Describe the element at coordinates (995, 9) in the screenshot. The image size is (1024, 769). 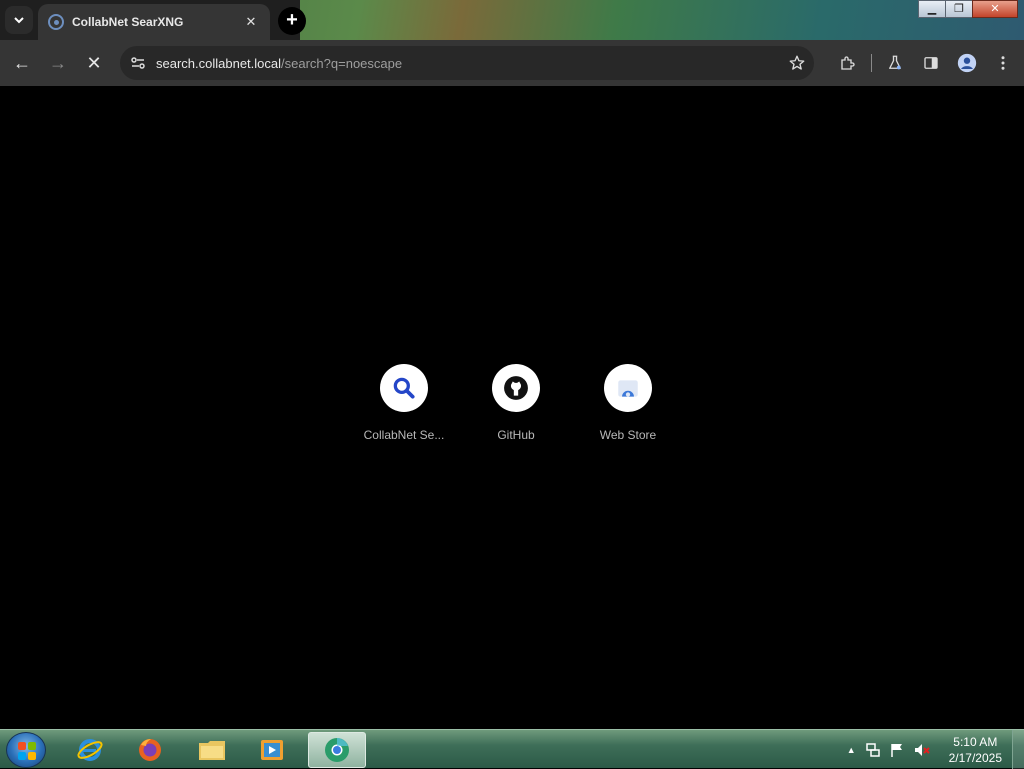
I see `close-window-button: ✕` at that location.